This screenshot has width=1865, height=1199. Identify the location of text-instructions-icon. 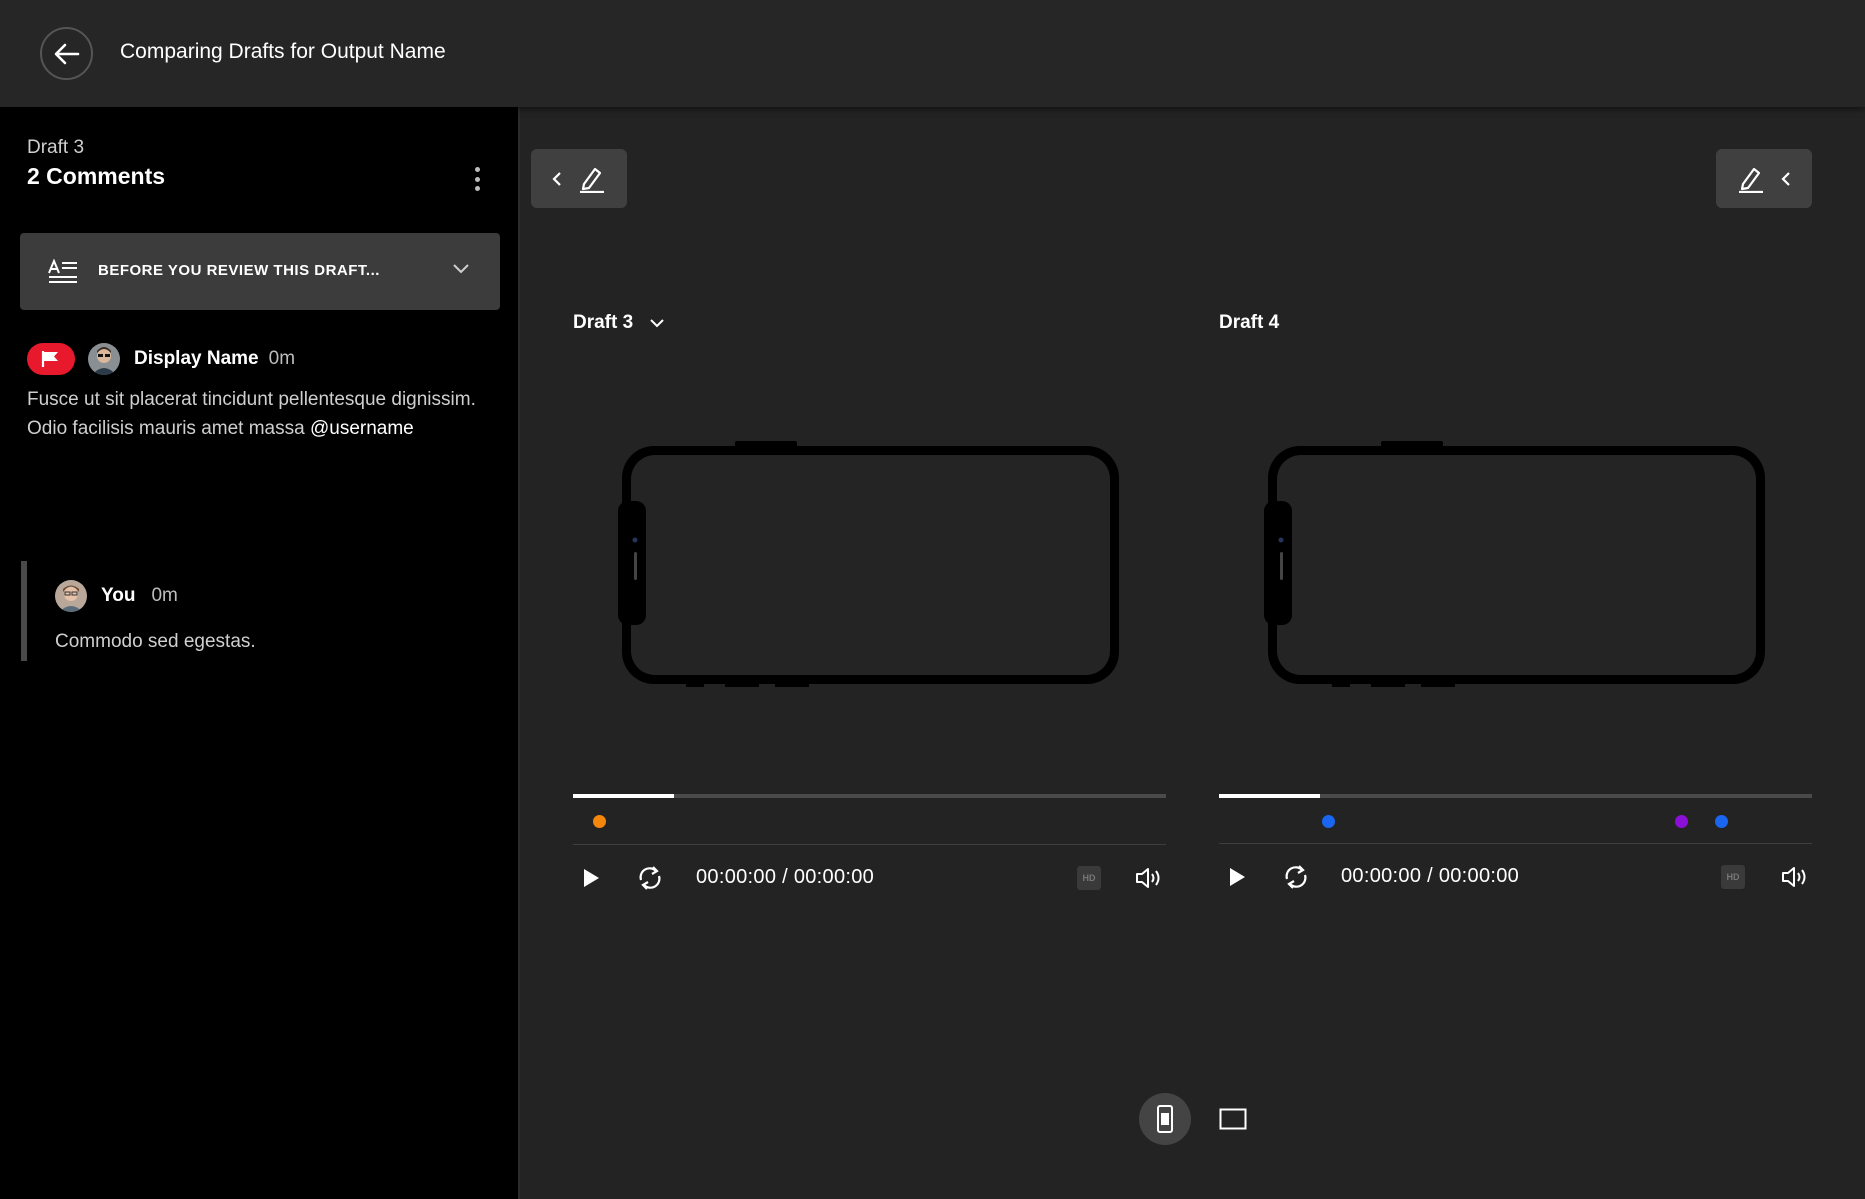
(62, 271).